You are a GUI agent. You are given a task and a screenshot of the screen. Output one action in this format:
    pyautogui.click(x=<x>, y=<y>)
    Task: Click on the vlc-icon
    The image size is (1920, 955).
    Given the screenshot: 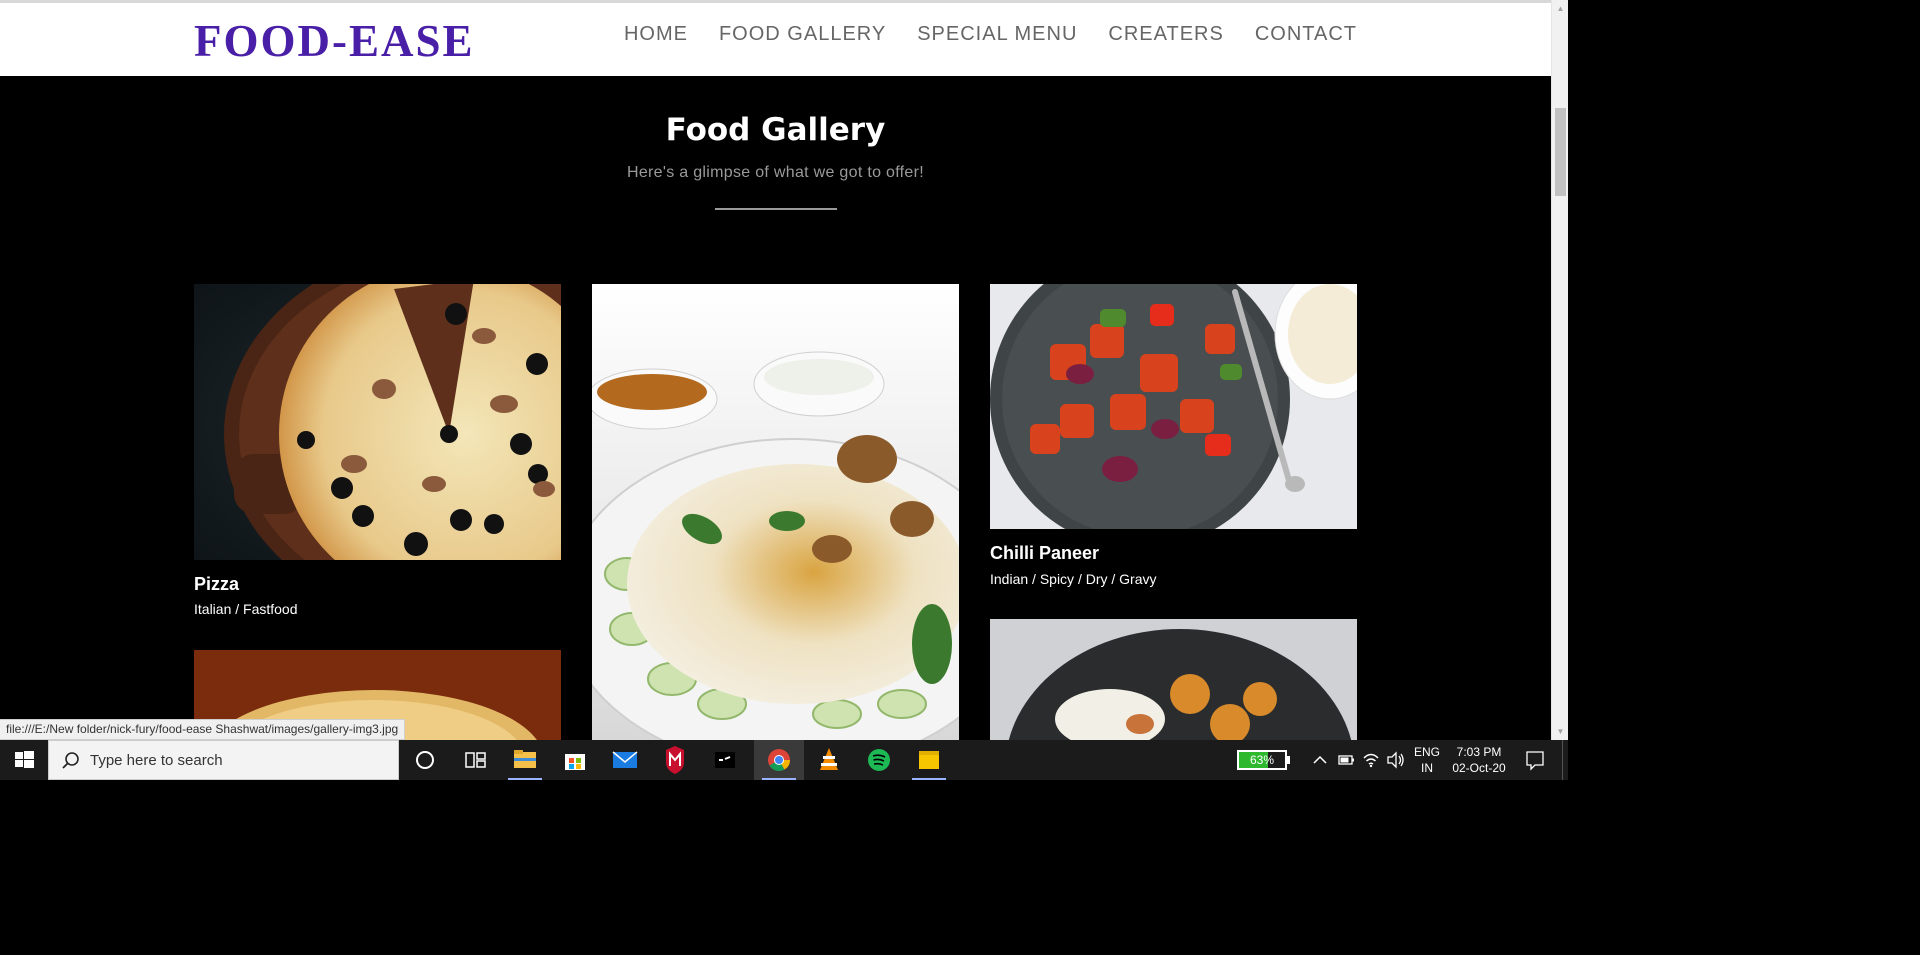 What is the action you would take?
    pyautogui.click(x=829, y=760)
    